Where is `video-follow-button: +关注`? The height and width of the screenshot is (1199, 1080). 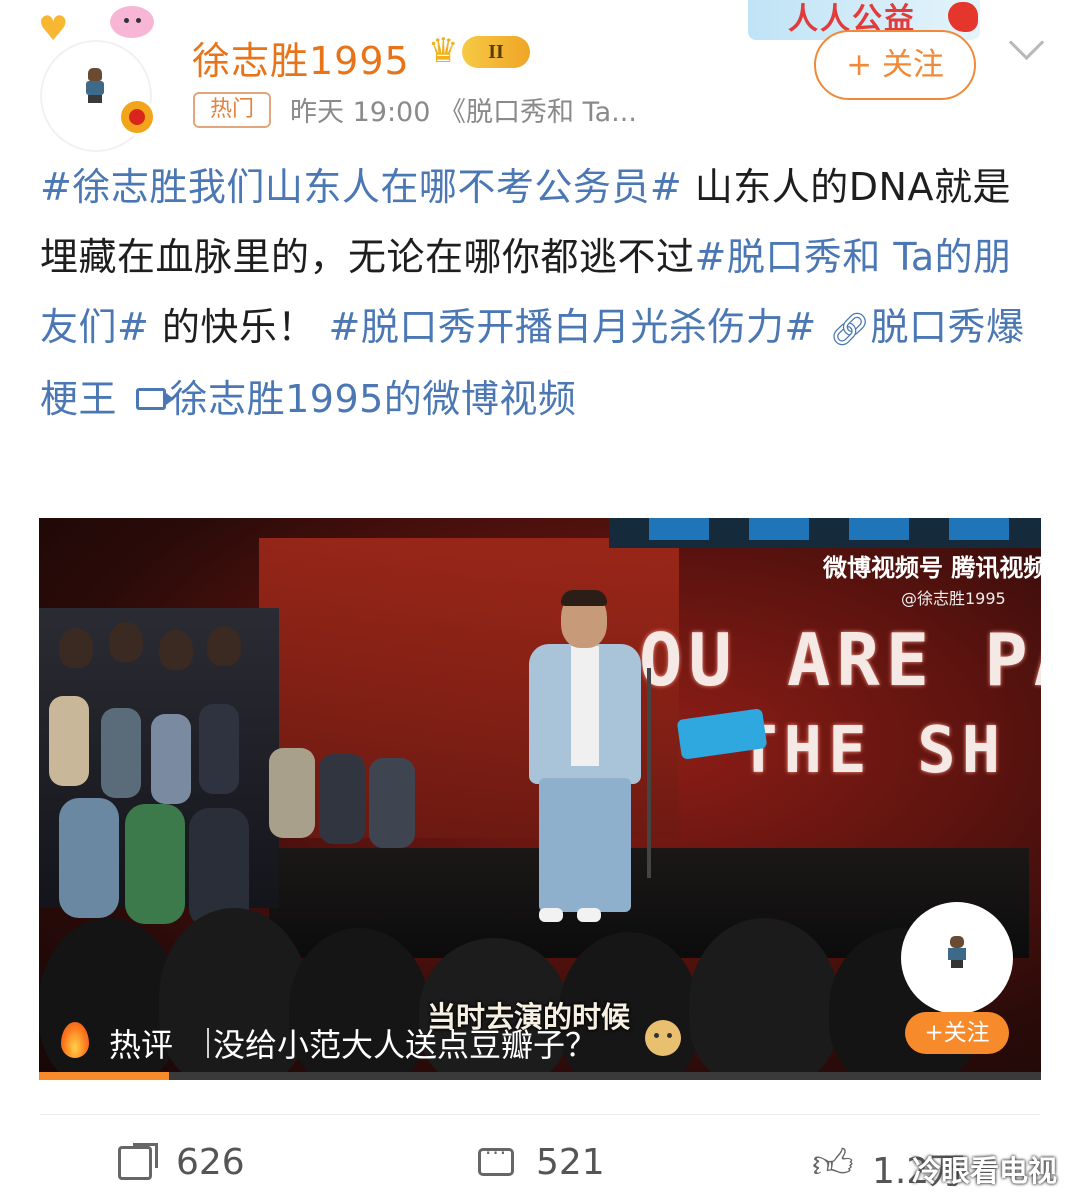
video-follow-button: +关注 is located at coordinates (957, 1033).